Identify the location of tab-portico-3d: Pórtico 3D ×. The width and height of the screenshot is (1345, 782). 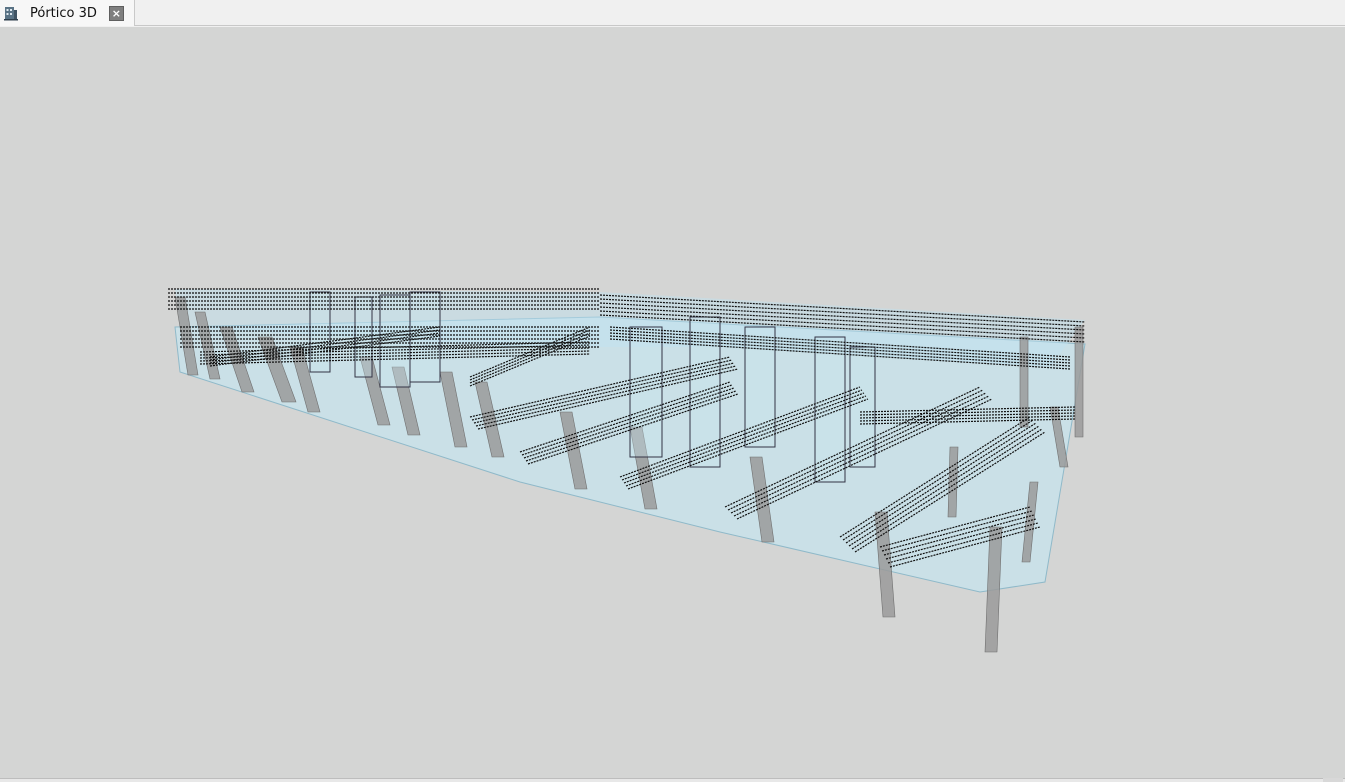
(67, 13).